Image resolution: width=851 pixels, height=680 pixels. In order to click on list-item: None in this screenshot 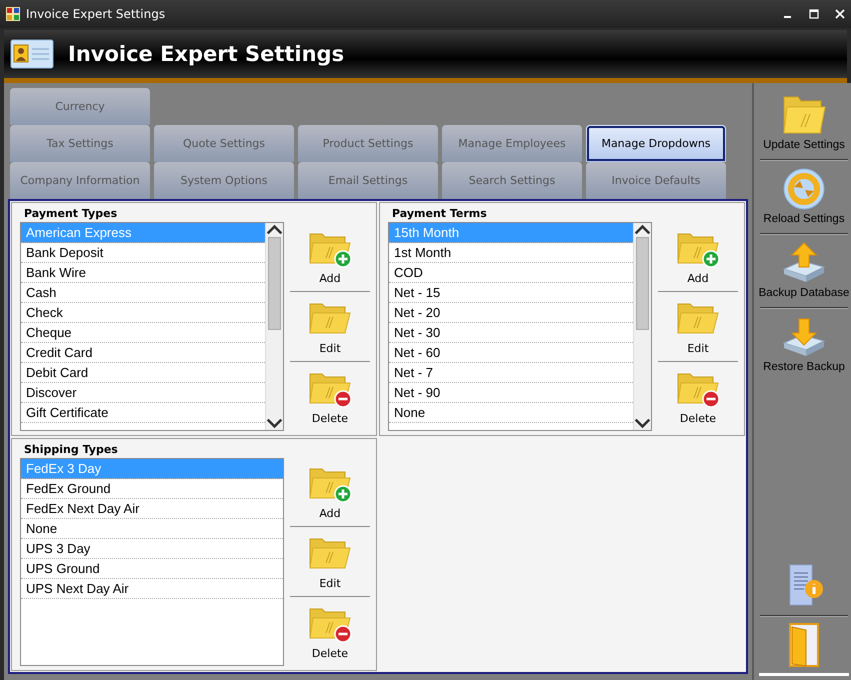, I will do `click(152, 528)`.